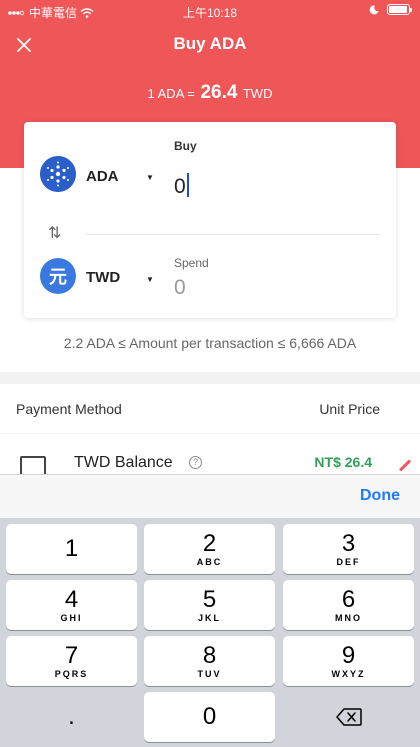  Describe the element at coordinates (58, 174) in the screenshot. I see `cardano-coin-icon` at that location.